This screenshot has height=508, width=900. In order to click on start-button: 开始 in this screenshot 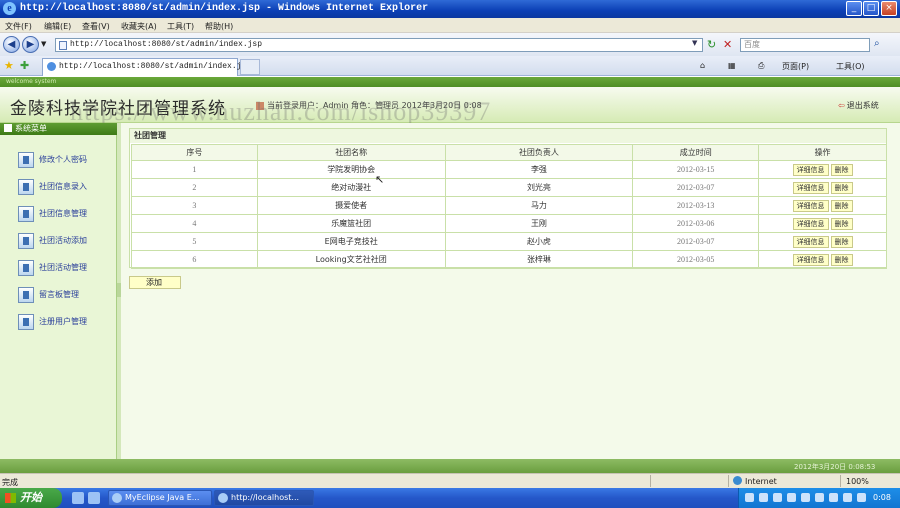, I will do `click(31, 498)`.